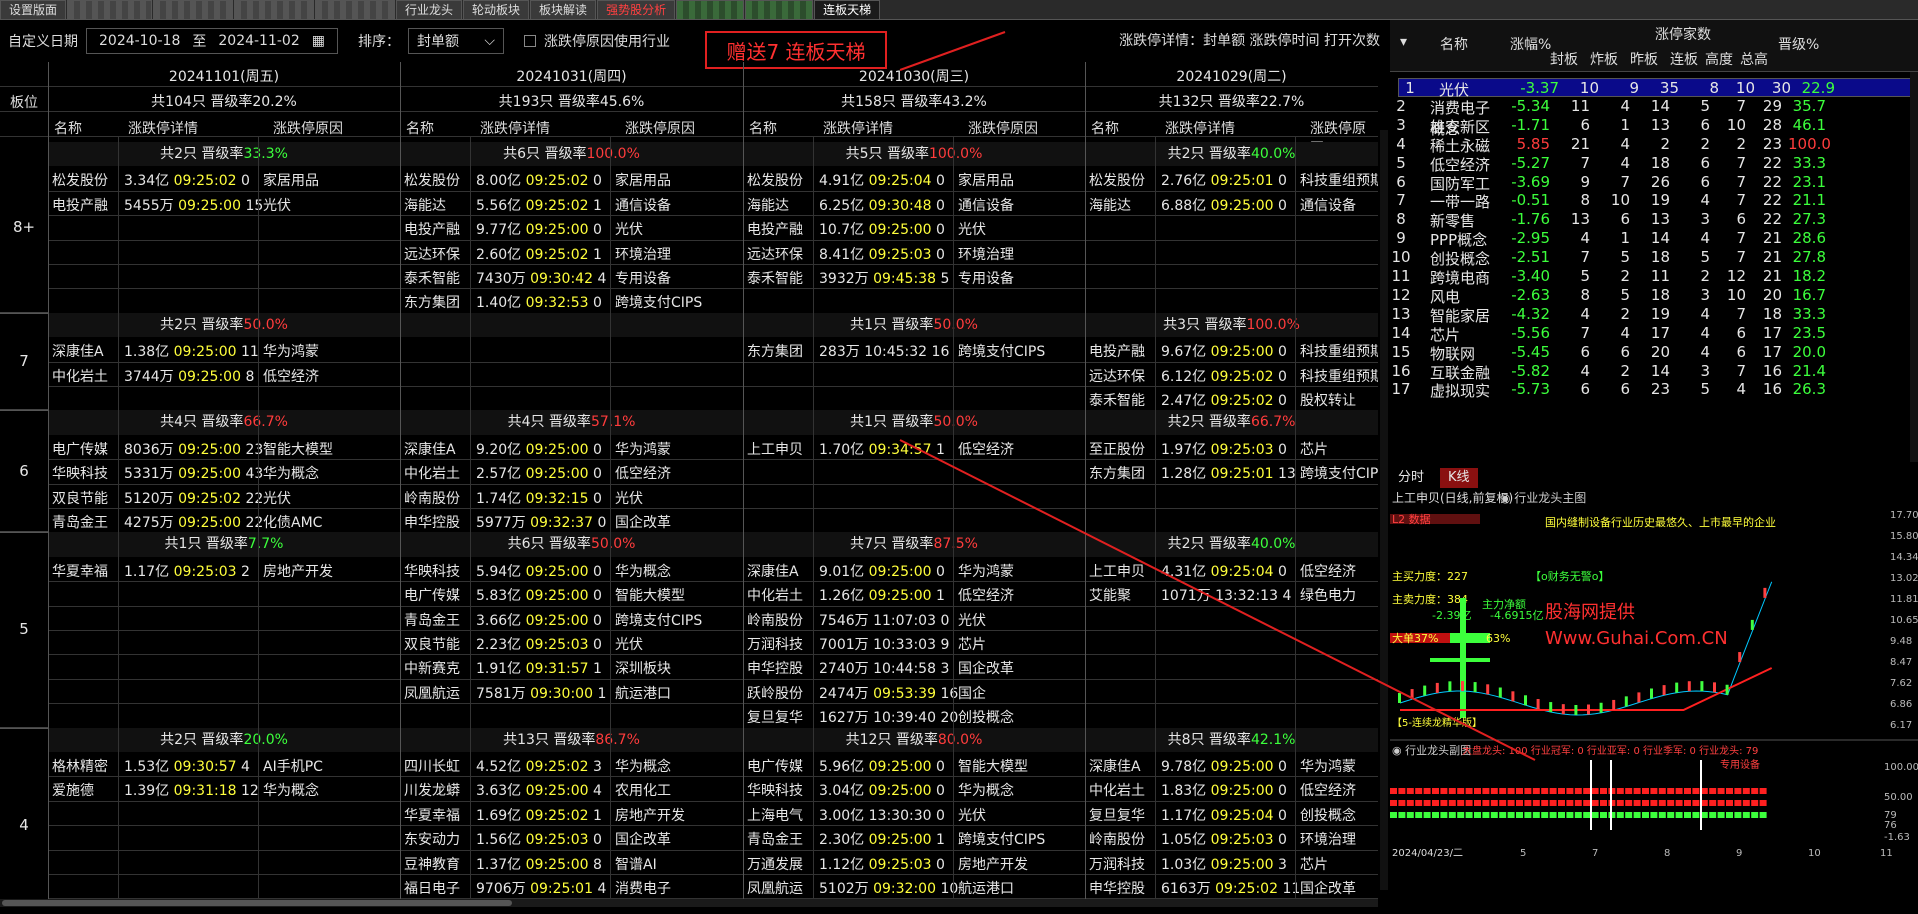 Image resolution: width=1918 pixels, height=914 pixels. I want to click on tab-kline: K线, so click(1459, 478).